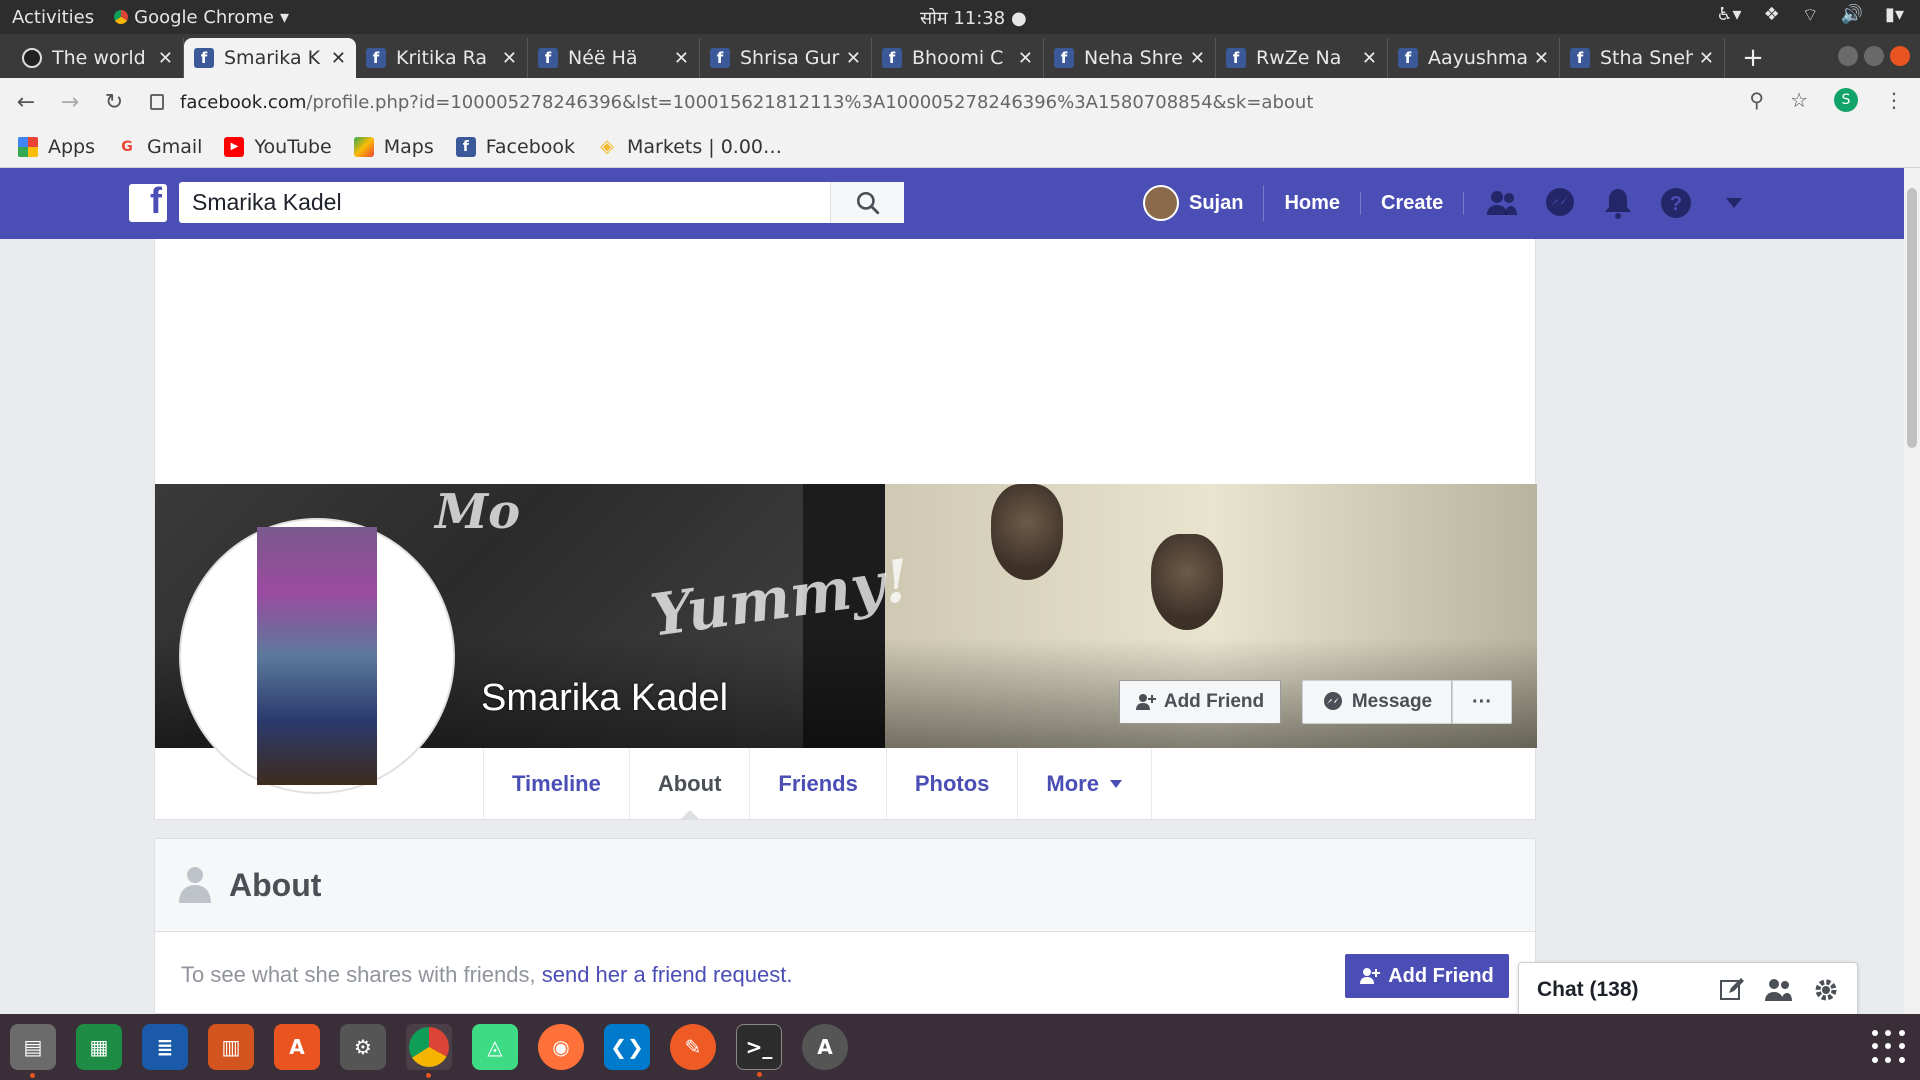  Describe the element at coordinates (1676, 203) in the screenshot. I see `help-icon: ?` at that location.